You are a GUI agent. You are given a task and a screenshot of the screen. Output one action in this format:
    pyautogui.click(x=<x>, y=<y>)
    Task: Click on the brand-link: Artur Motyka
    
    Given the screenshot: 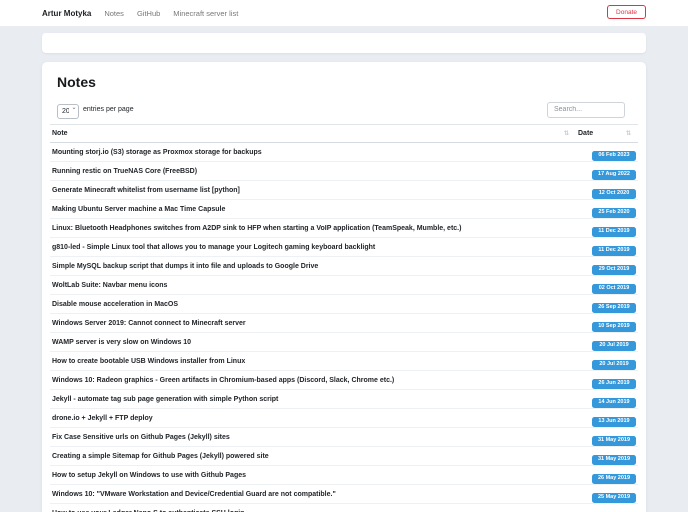 What is the action you would take?
    pyautogui.click(x=66, y=13)
    